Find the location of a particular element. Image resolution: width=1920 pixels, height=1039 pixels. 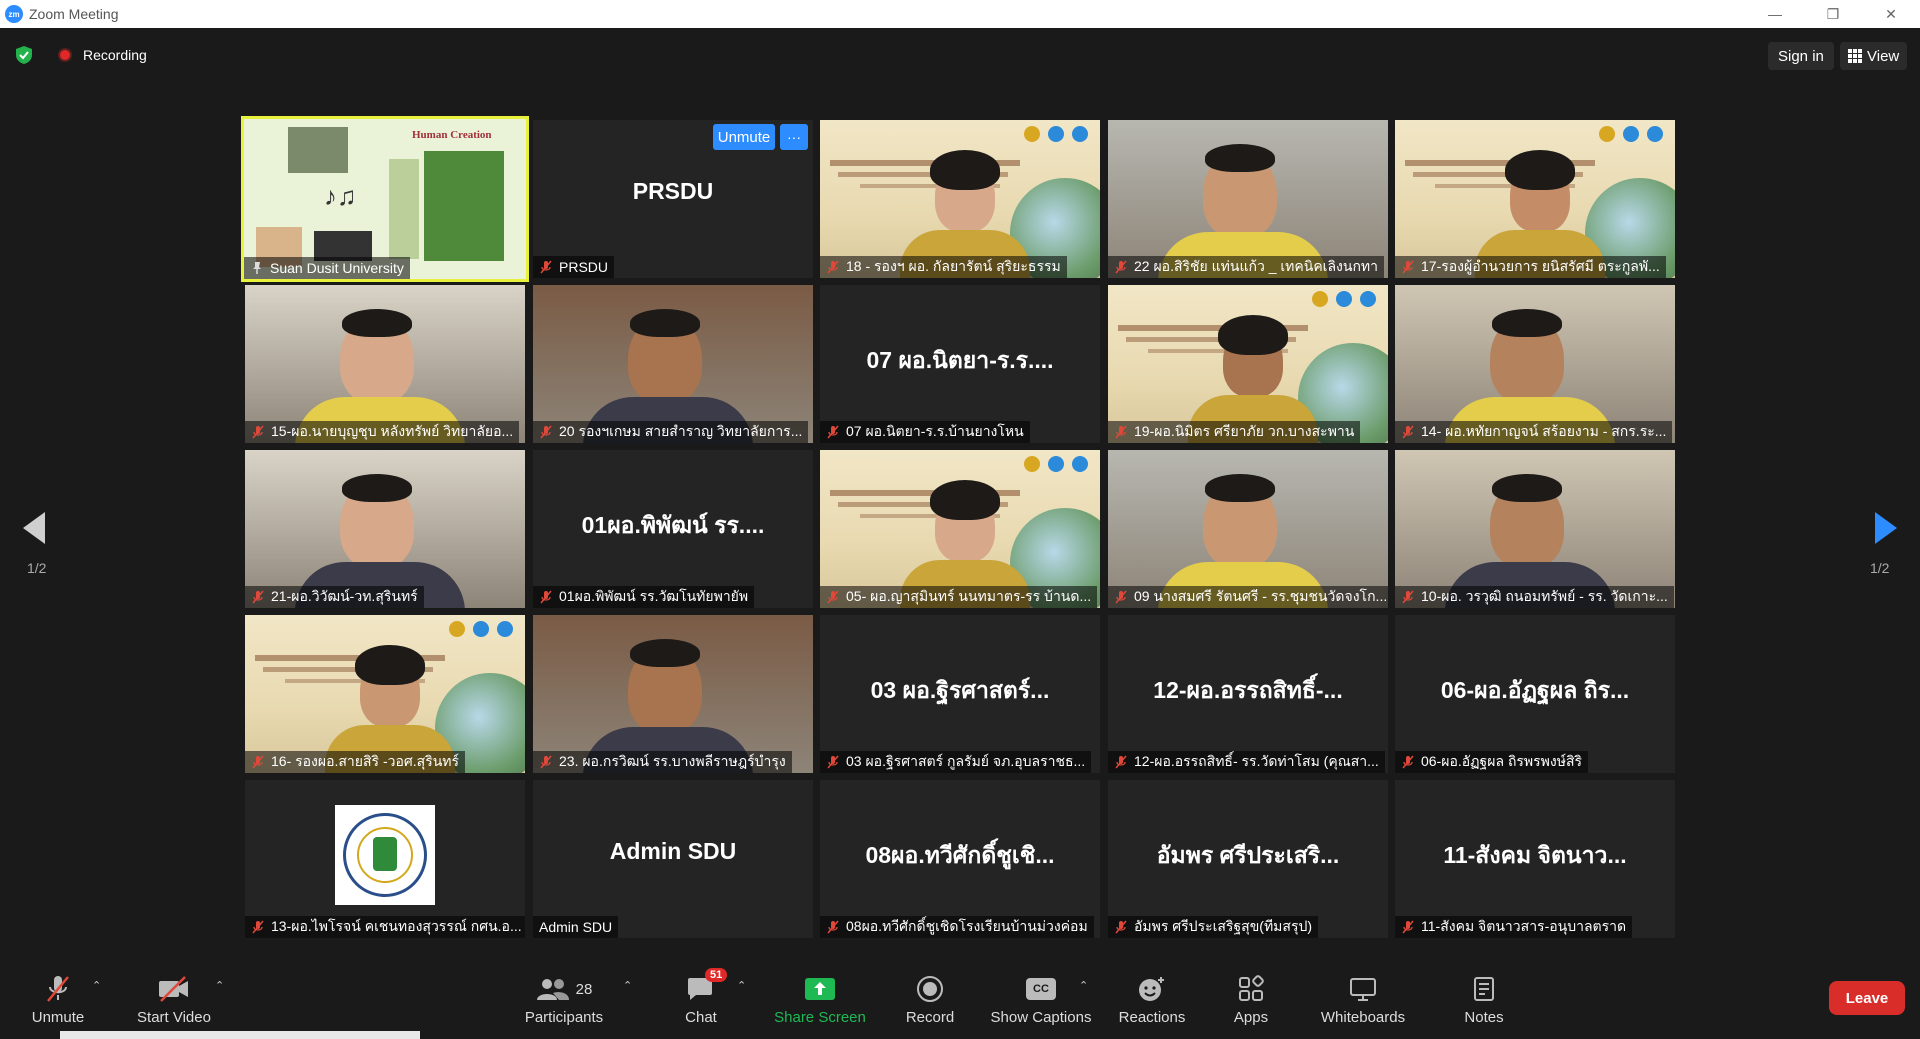

restore-button: ❐ is located at coordinates (1833, 14).